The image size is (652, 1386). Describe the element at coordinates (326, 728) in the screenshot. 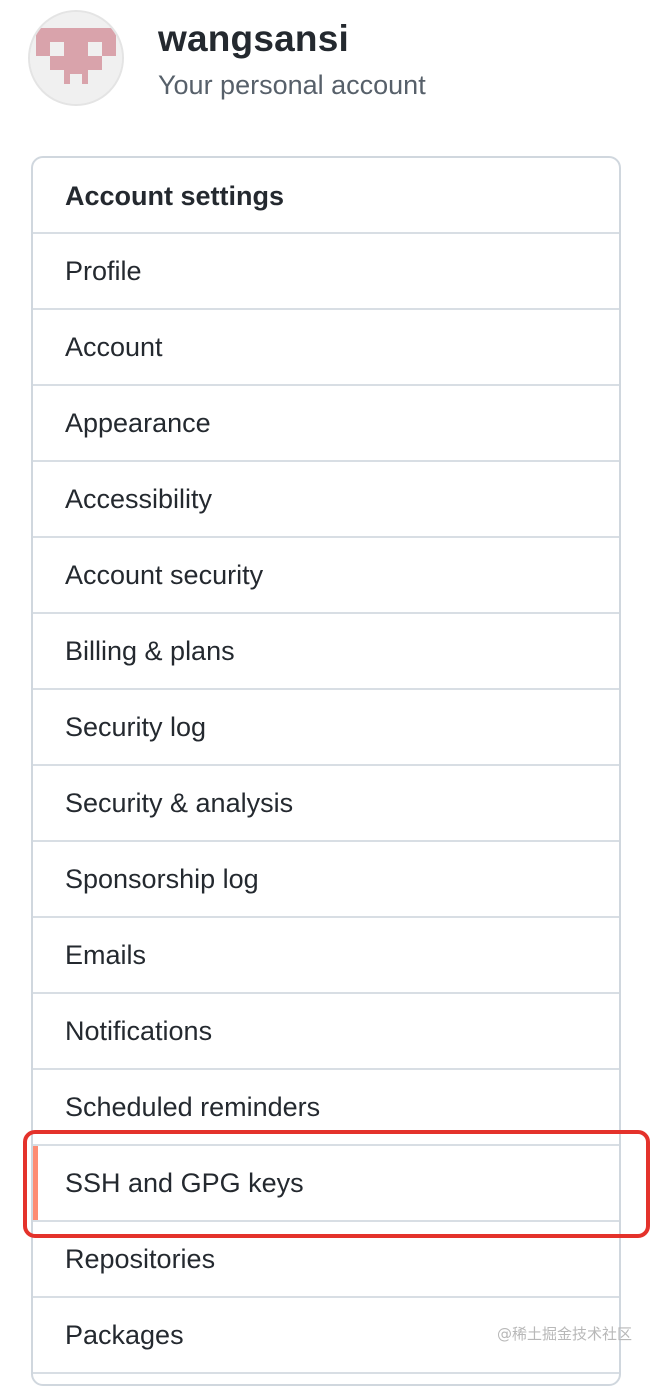

I see `menu-item-security-log: Security log` at that location.